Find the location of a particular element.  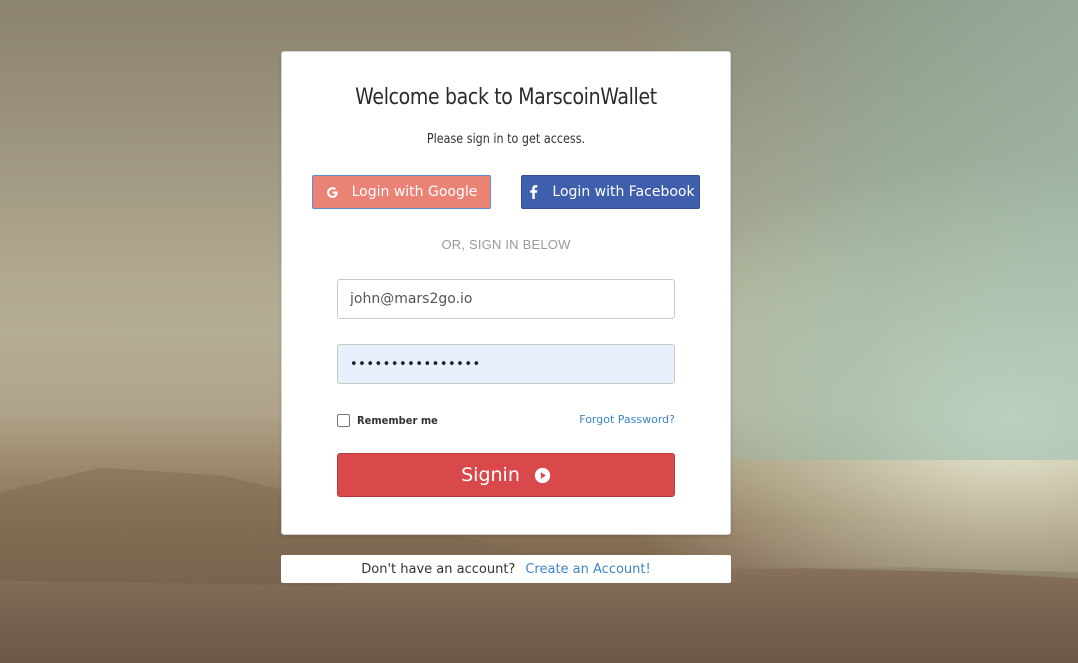

login-with-google-button: Login with Google is located at coordinates (401, 192).